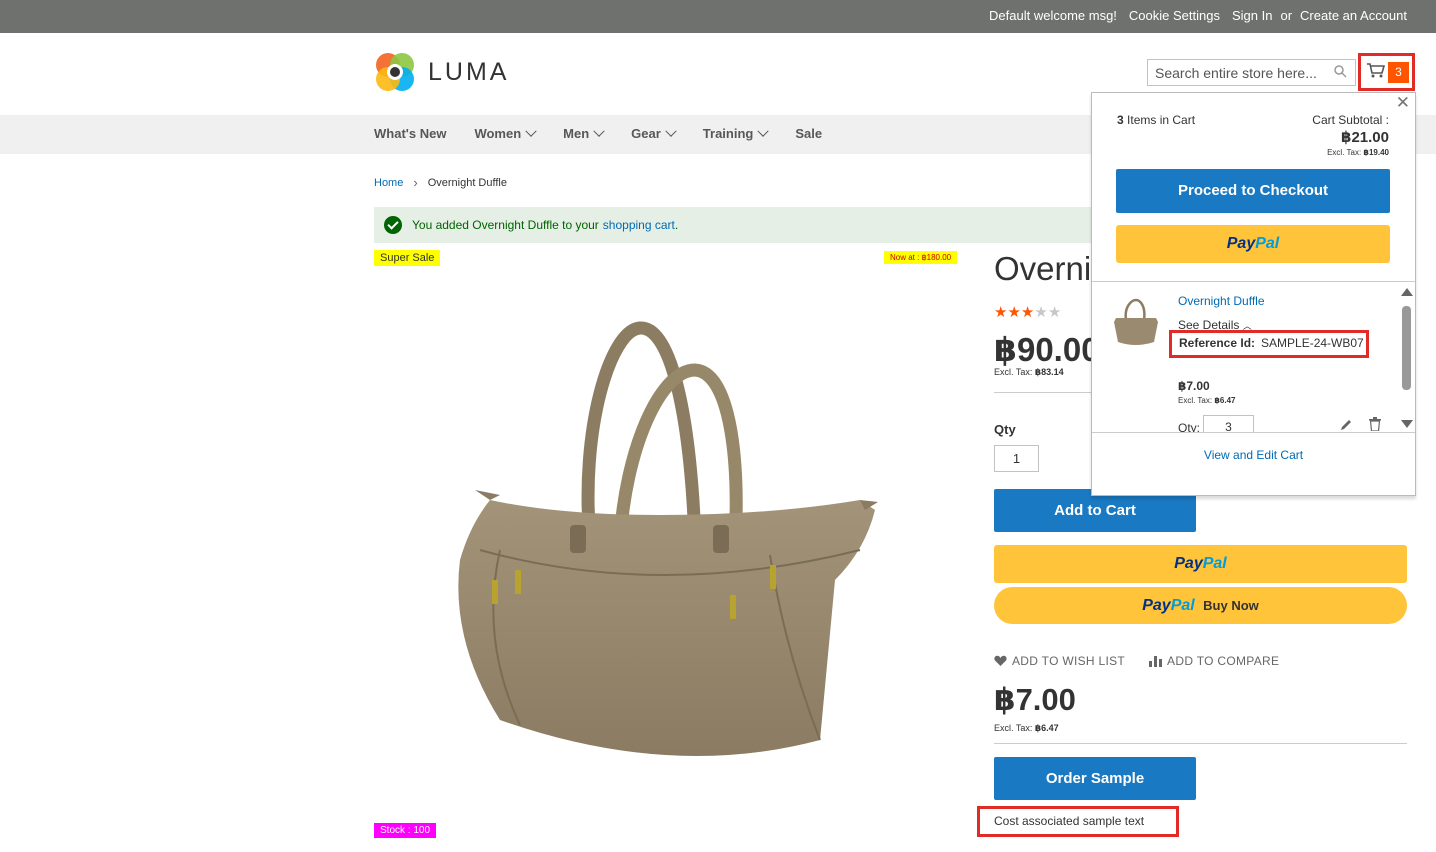  I want to click on breadcrumb: Home › Overnight Duffle, so click(440, 182).